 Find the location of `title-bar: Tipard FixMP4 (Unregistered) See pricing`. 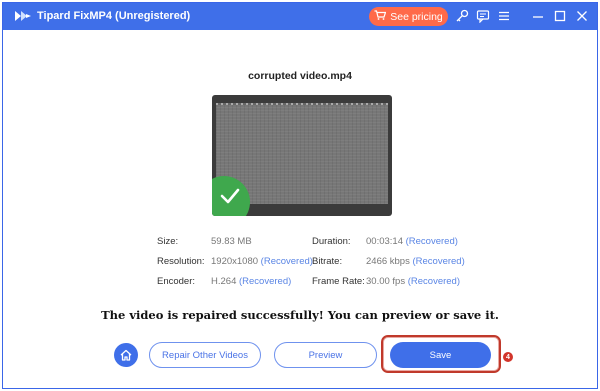

title-bar: Tipard FixMP4 (Unregistered) See pricing is located at coordinates (300, 16).